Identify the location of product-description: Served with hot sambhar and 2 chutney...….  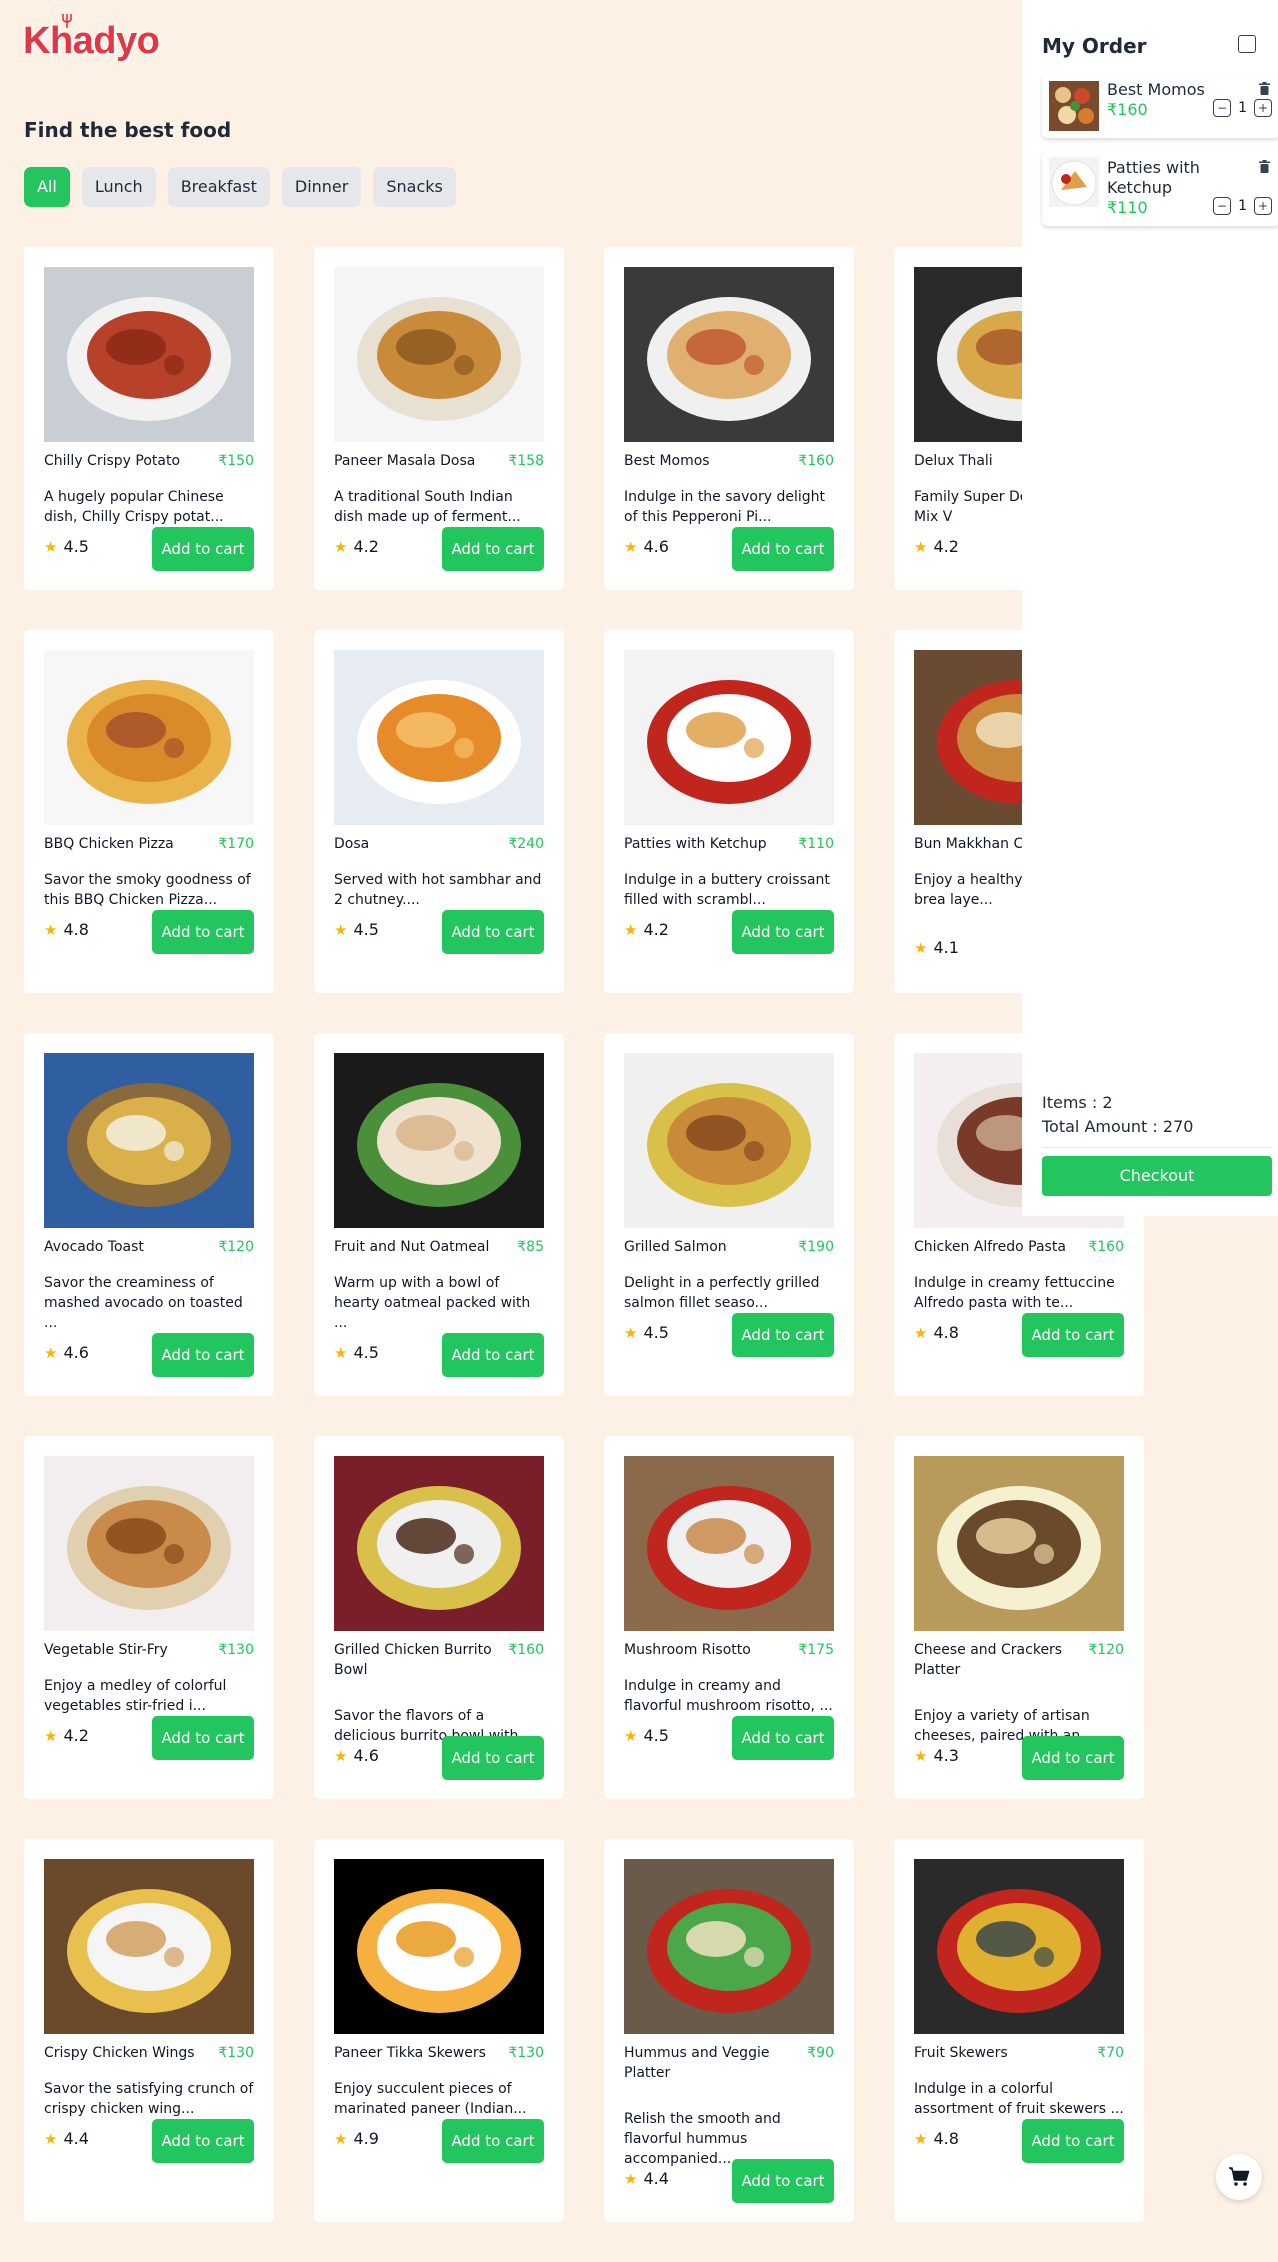
(438, 890).